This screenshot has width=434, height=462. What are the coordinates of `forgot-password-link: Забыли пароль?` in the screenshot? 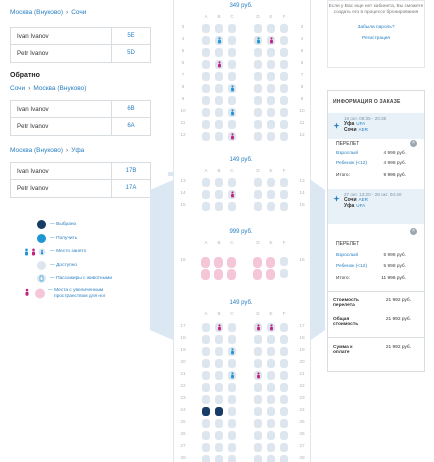 It's located at (376, 27).